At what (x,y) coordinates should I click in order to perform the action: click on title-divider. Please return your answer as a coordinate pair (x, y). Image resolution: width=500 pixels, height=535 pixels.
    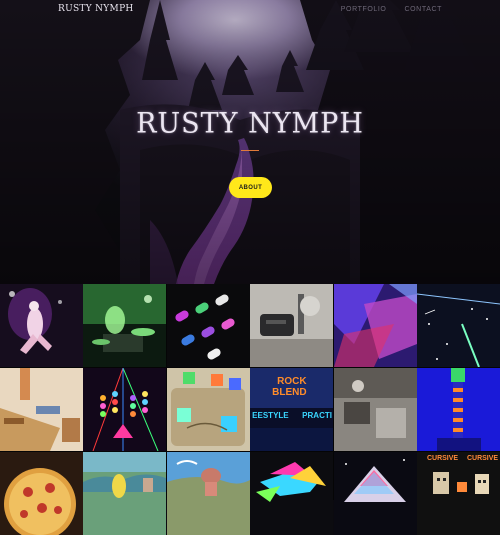
    Looking at the image, I should click on (250, 150).